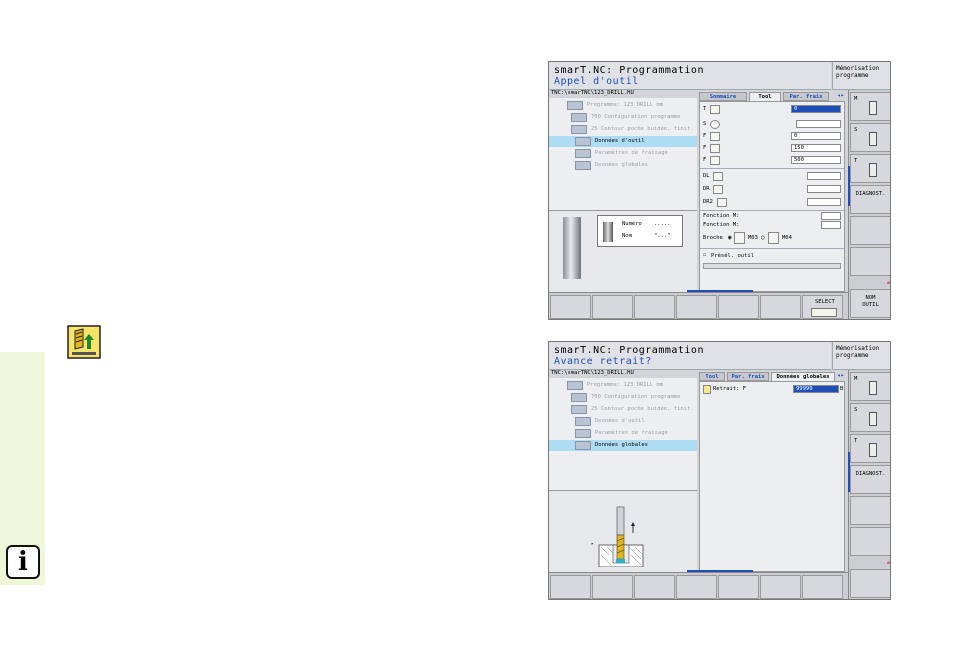 The width and height of the screenshot is (954, 672). I want to click on header-subtitle: Avance retrait?, so click(603, 361).